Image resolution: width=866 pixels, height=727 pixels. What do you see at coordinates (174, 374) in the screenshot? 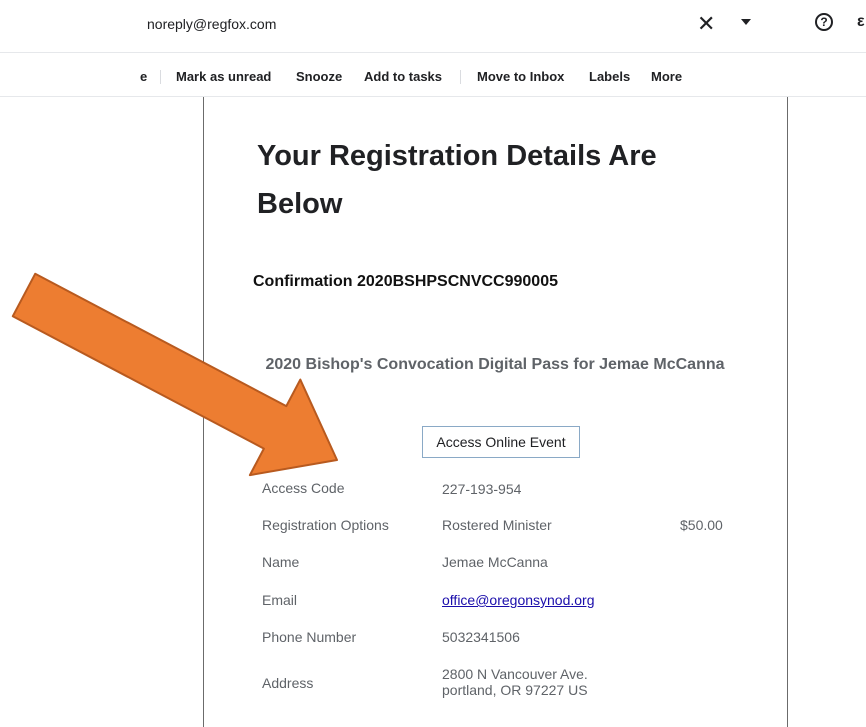
I see `orange-arrow-annotation` at bounding box center [174, 374].